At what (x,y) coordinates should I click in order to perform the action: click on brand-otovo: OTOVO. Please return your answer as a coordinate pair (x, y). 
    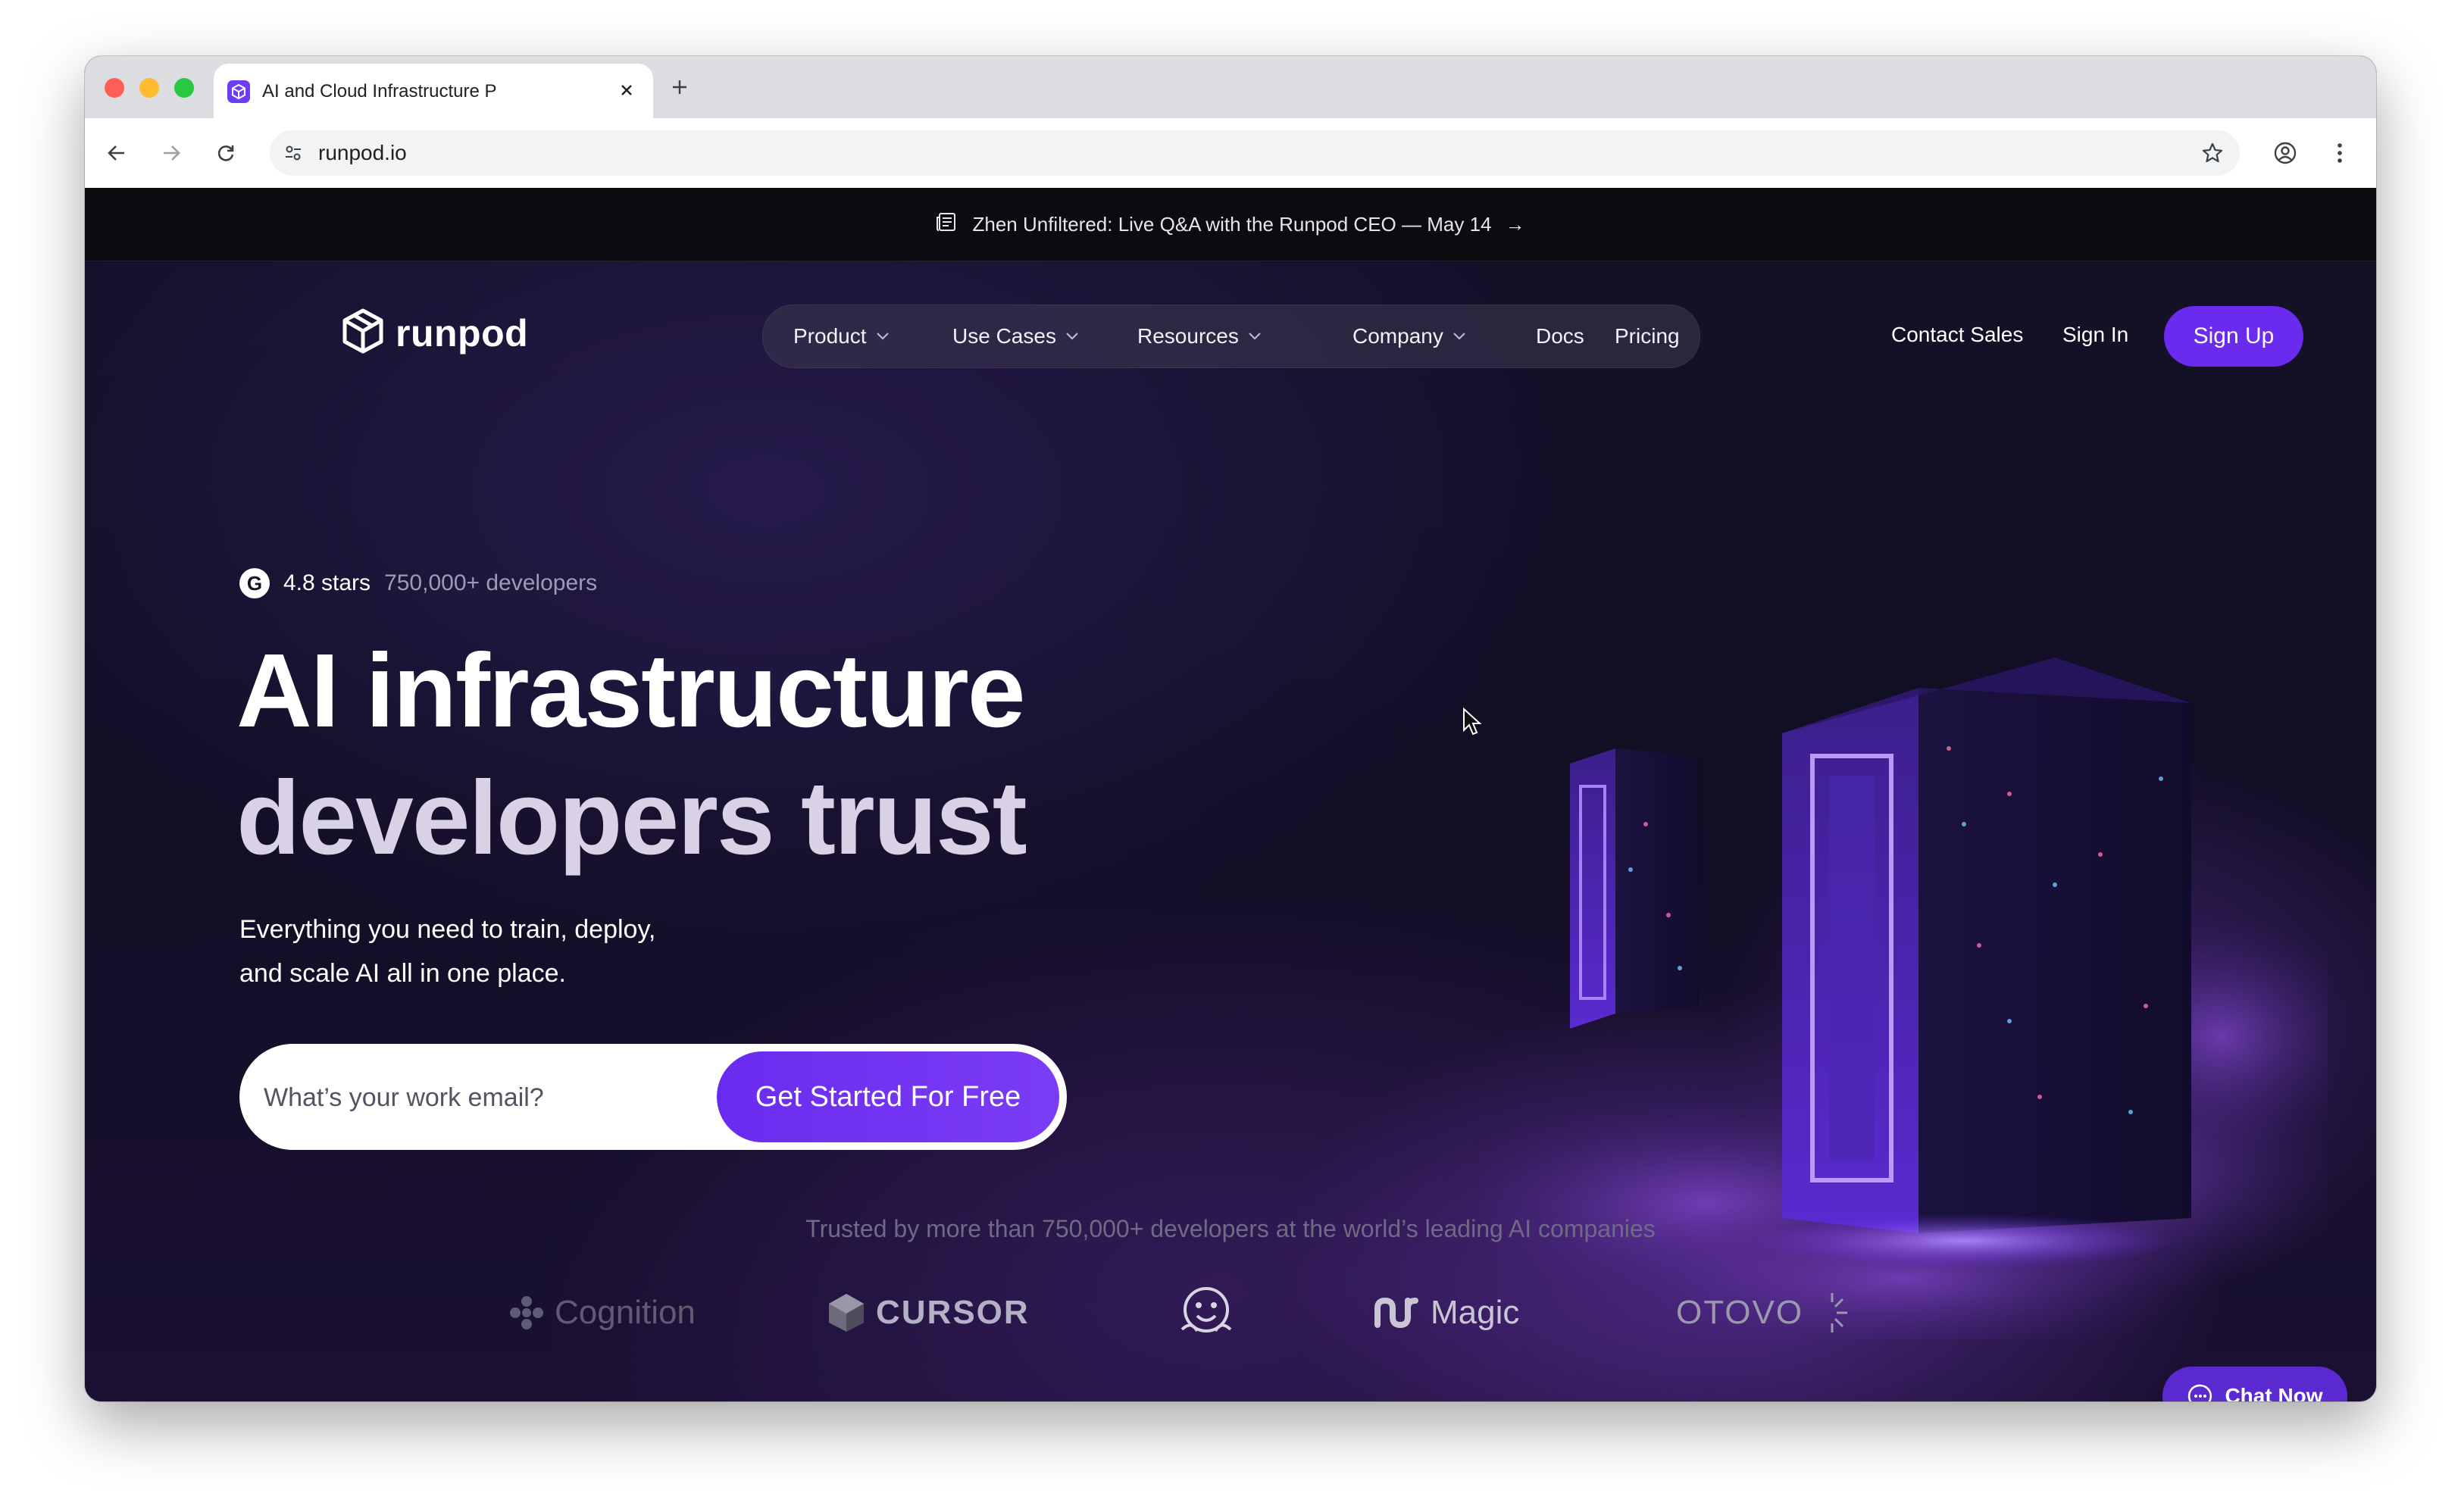
    Looking at the image, I should click on (1763, 1312).